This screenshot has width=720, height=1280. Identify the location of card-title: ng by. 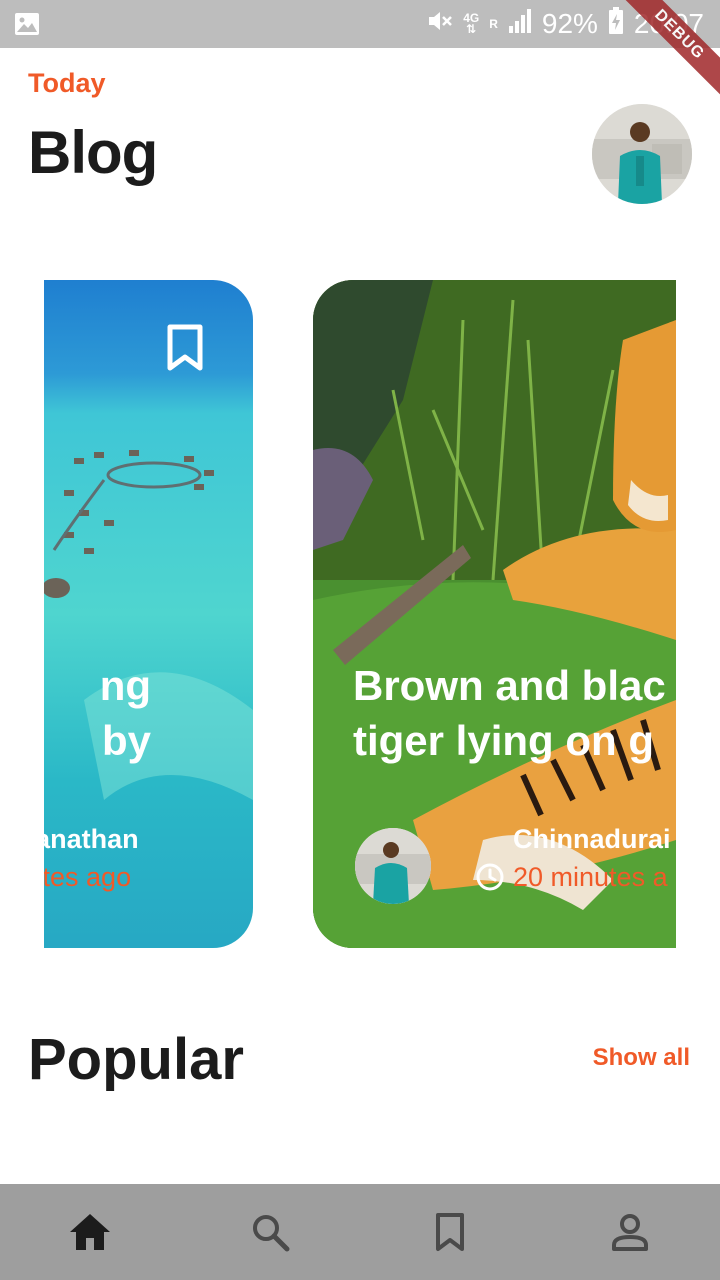
(97, 713).